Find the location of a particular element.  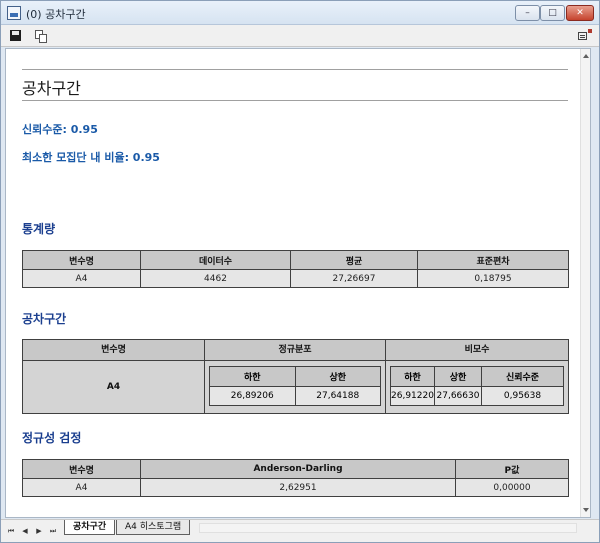

normal-subtable: 하한 상한 26,89206 27,64188 is located at coordinates (295, 386).